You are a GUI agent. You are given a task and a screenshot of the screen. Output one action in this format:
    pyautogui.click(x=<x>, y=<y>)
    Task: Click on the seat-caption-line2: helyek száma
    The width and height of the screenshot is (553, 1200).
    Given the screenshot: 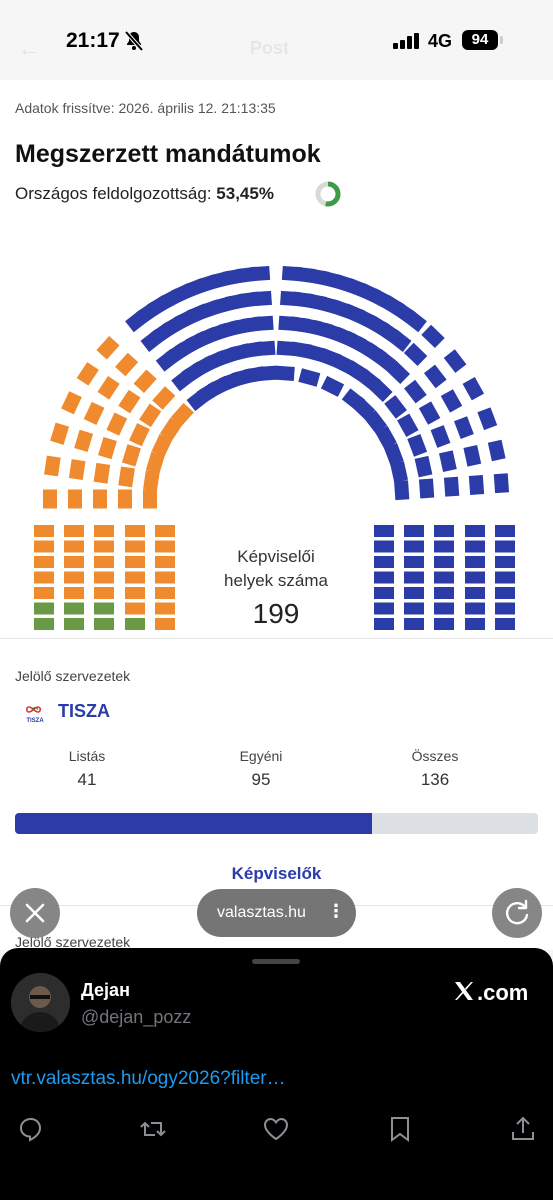 What is the action you would take?
    pyautogui.click(x=276, y=580)
    